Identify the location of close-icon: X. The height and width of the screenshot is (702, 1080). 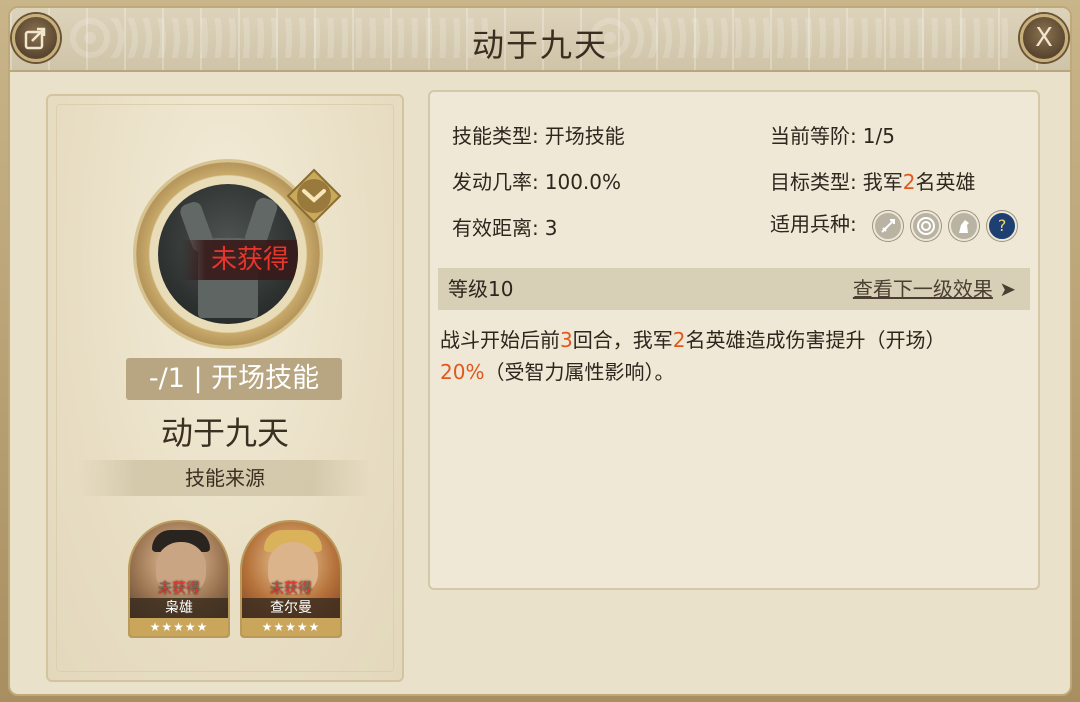
(1044, 38).